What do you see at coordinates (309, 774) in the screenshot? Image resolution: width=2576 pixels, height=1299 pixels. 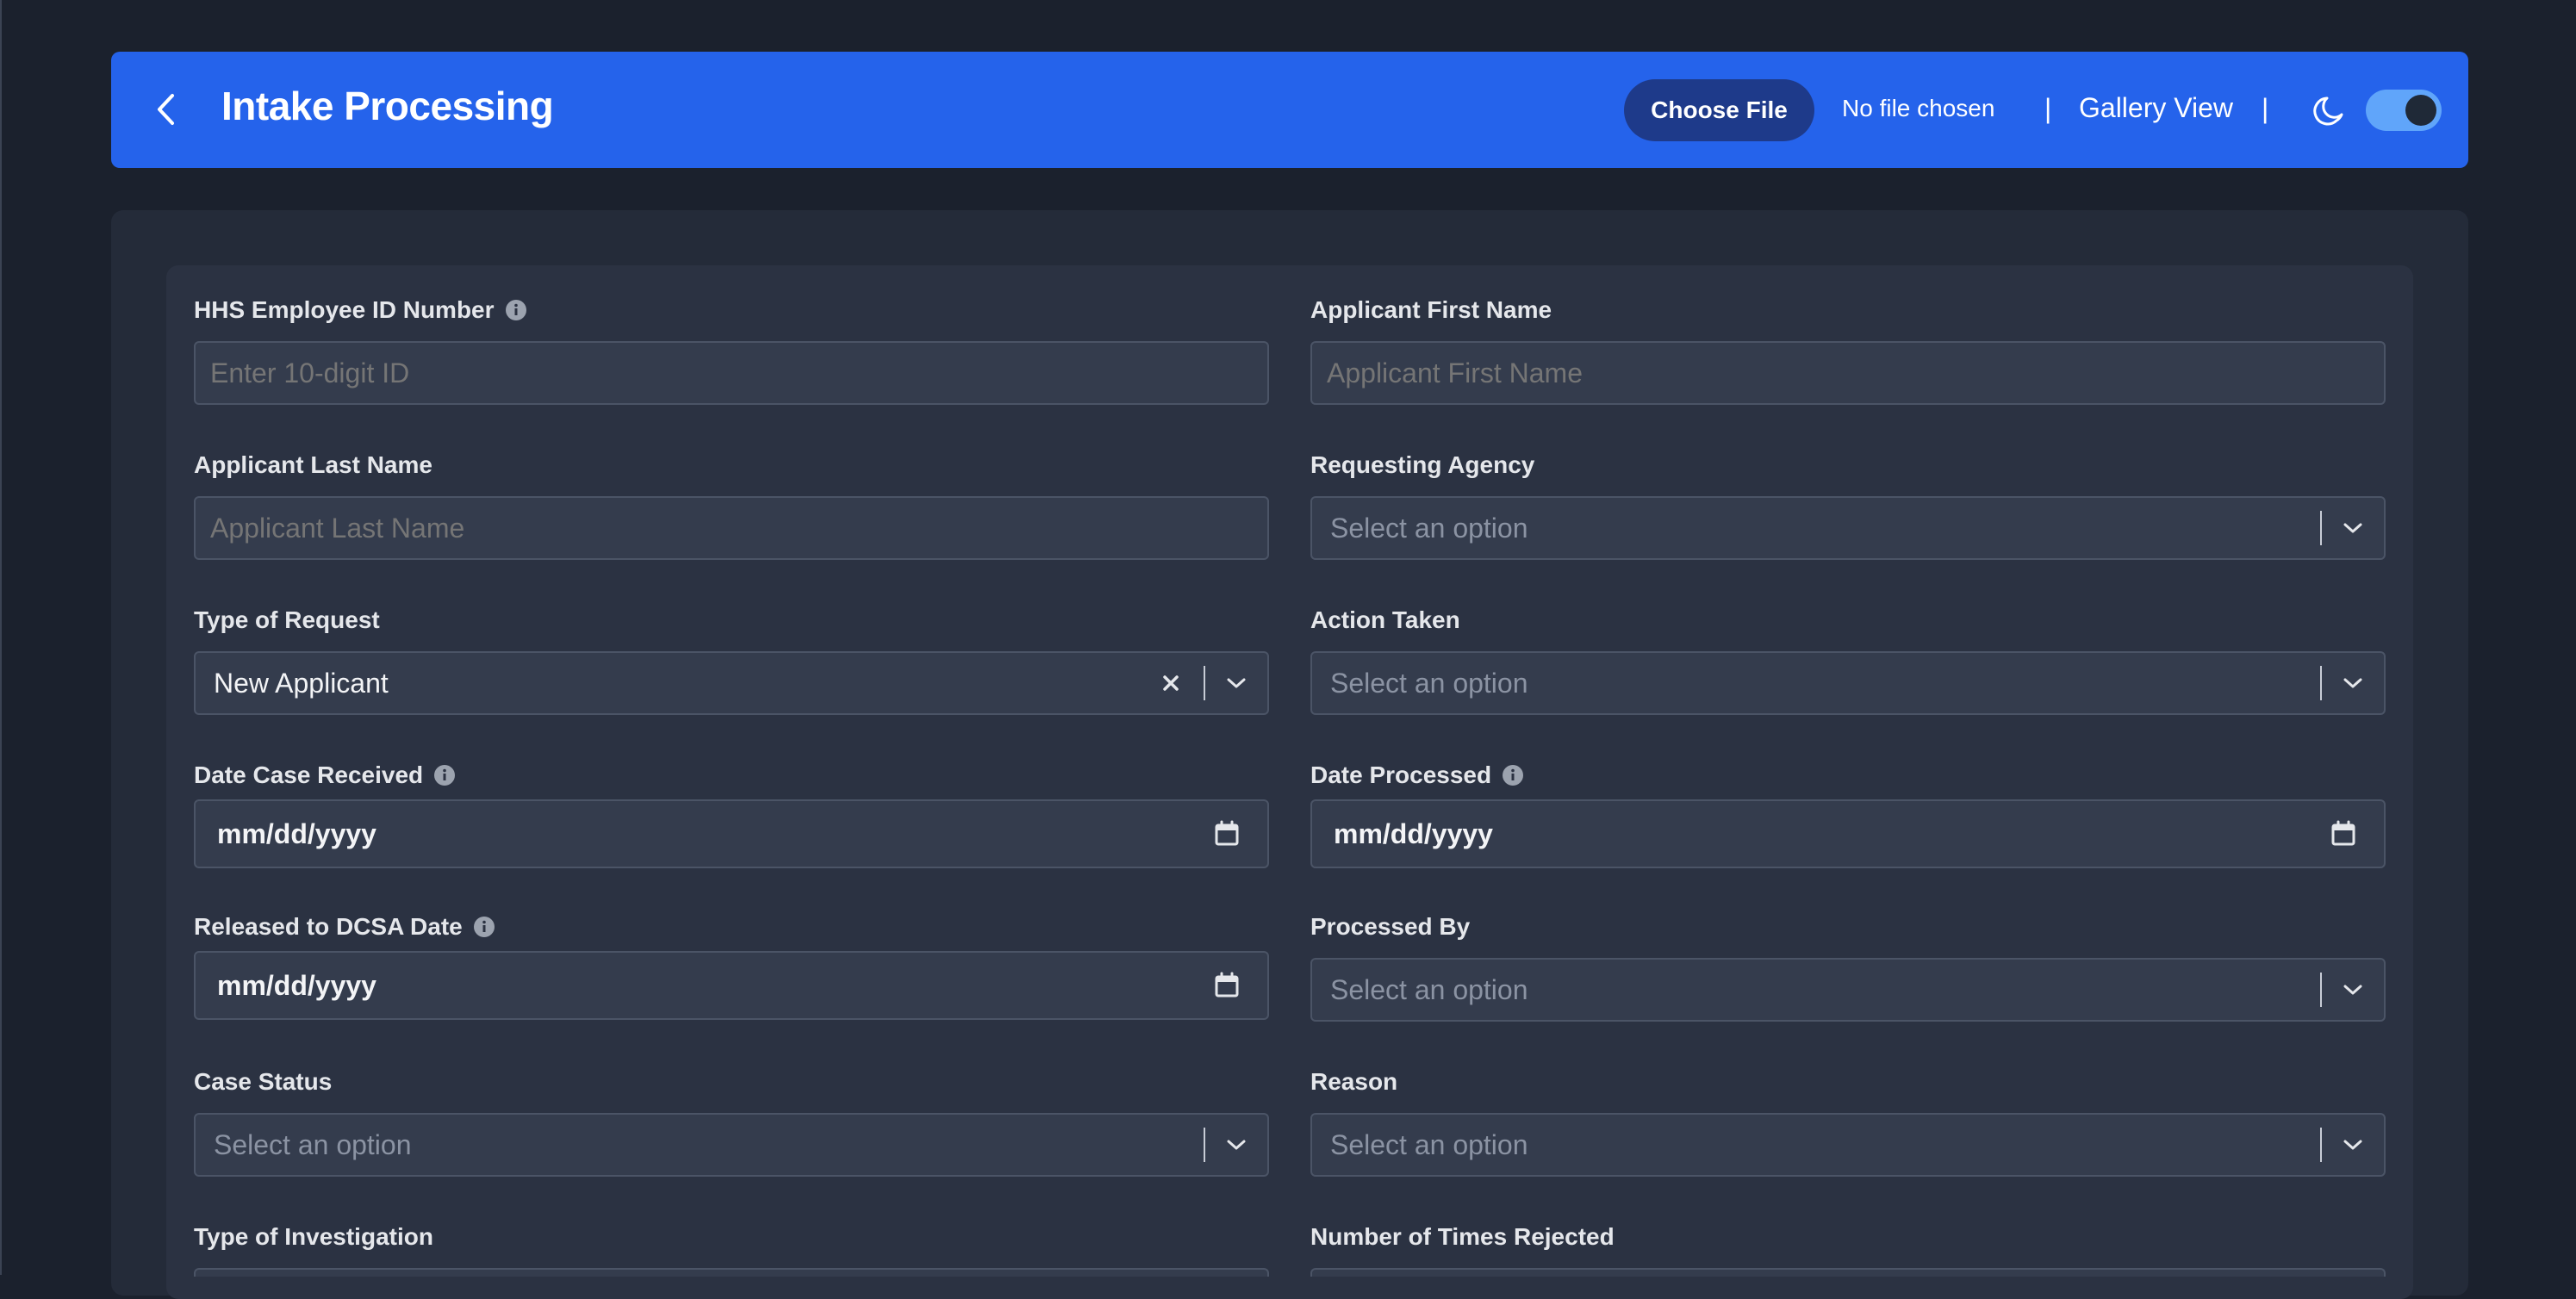 I see `label-text: Date Case Received` at bounding box center [309, 774].